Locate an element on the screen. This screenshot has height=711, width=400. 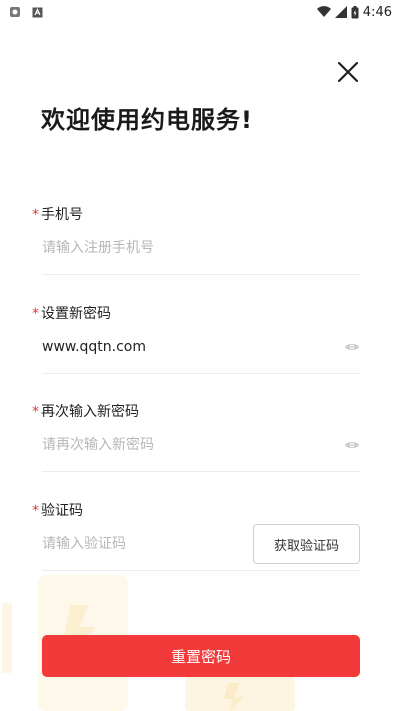
close-icon is located at coordinates (348, 72).